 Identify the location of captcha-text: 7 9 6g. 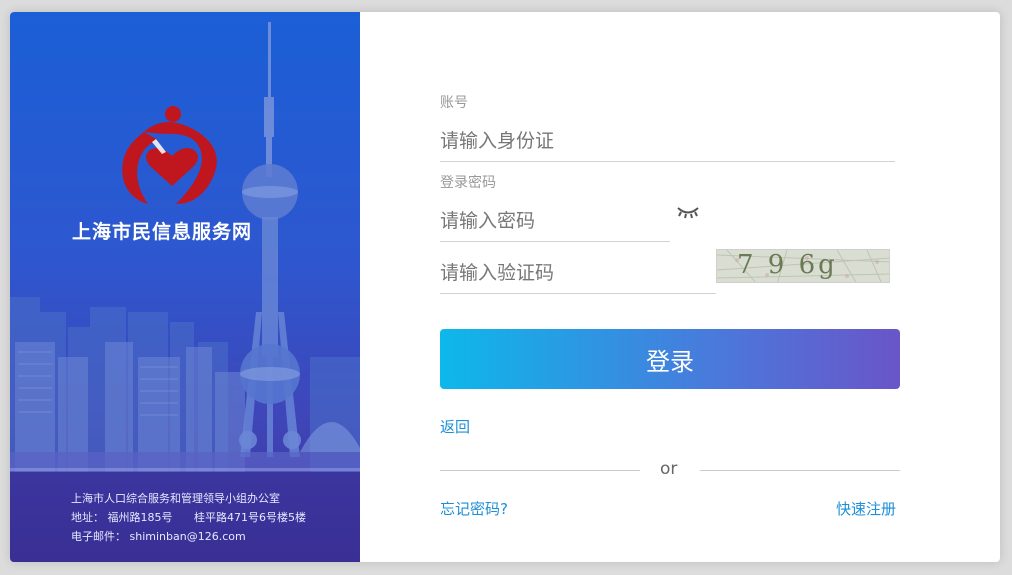
(787, 265).